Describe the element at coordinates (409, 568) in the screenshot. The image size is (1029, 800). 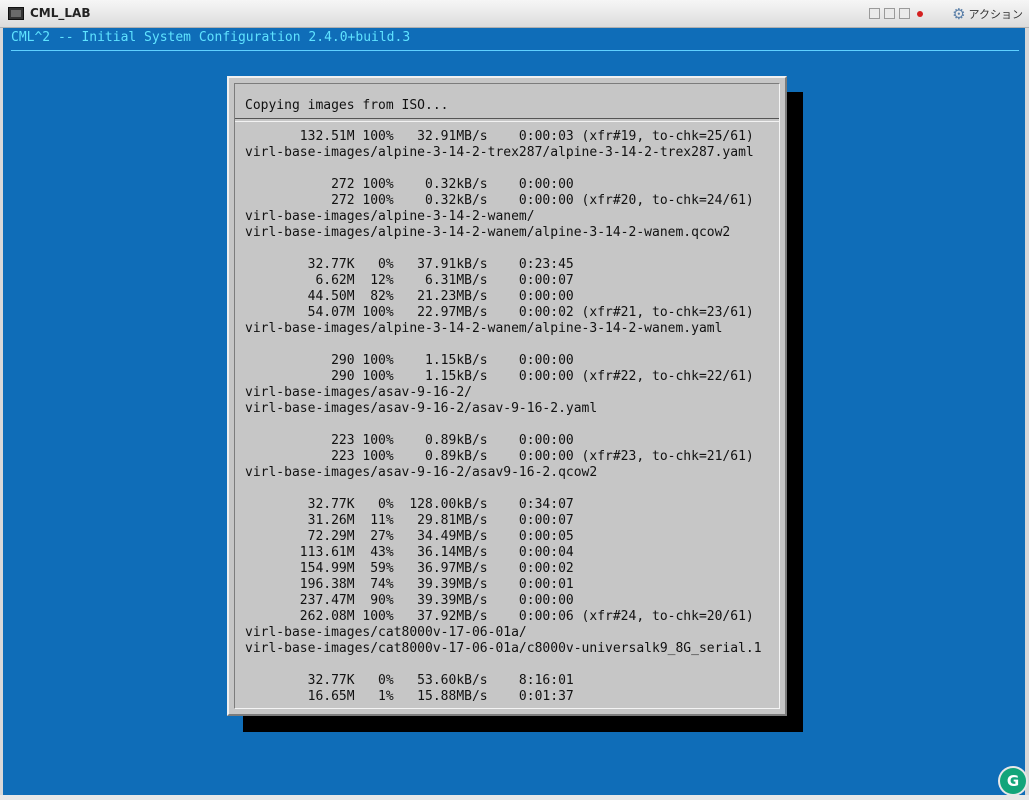
I see `log-line: 154.99M 59% 36.97MB/s 0:00:02` at that location.